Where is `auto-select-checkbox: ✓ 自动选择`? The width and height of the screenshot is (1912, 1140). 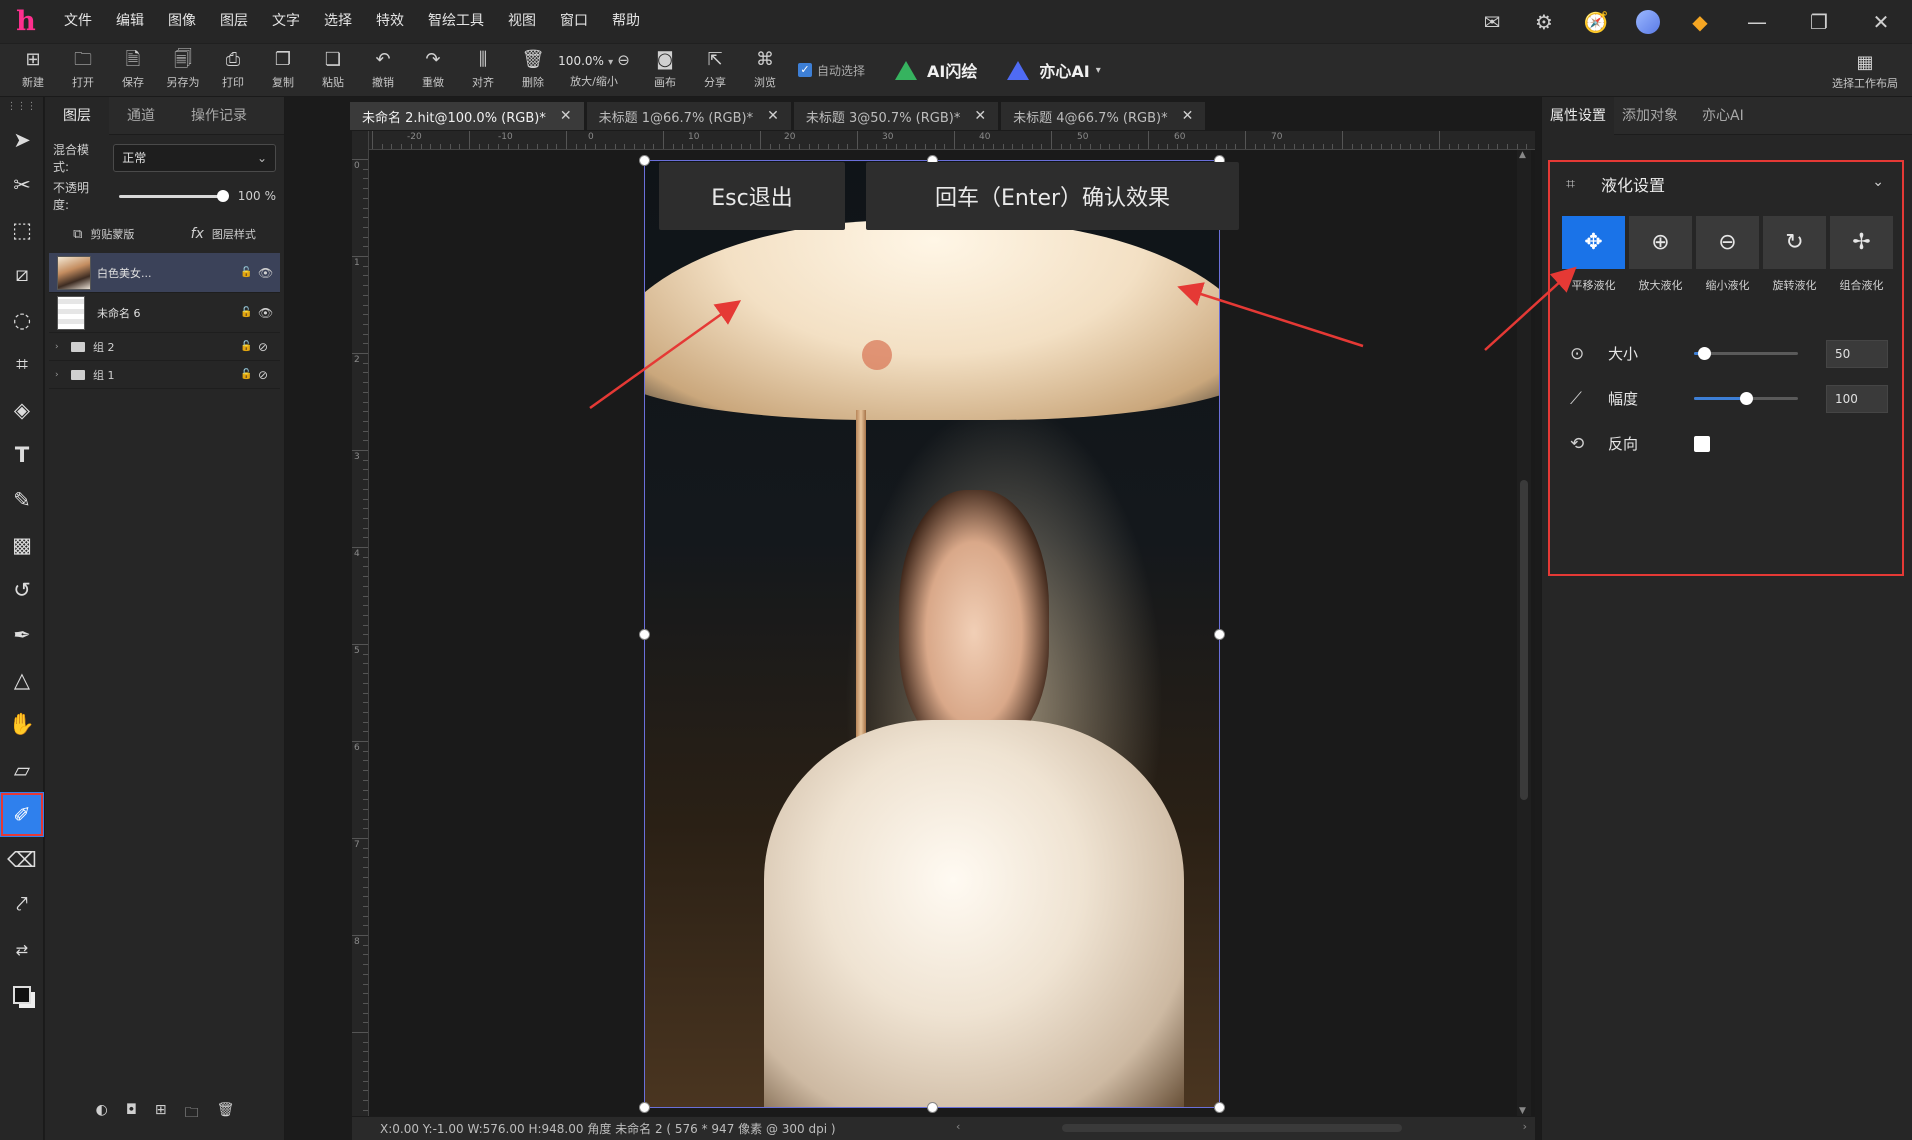
auto-select-checkbox: ✓ 自动选择 is located at coordinates (831, 70).